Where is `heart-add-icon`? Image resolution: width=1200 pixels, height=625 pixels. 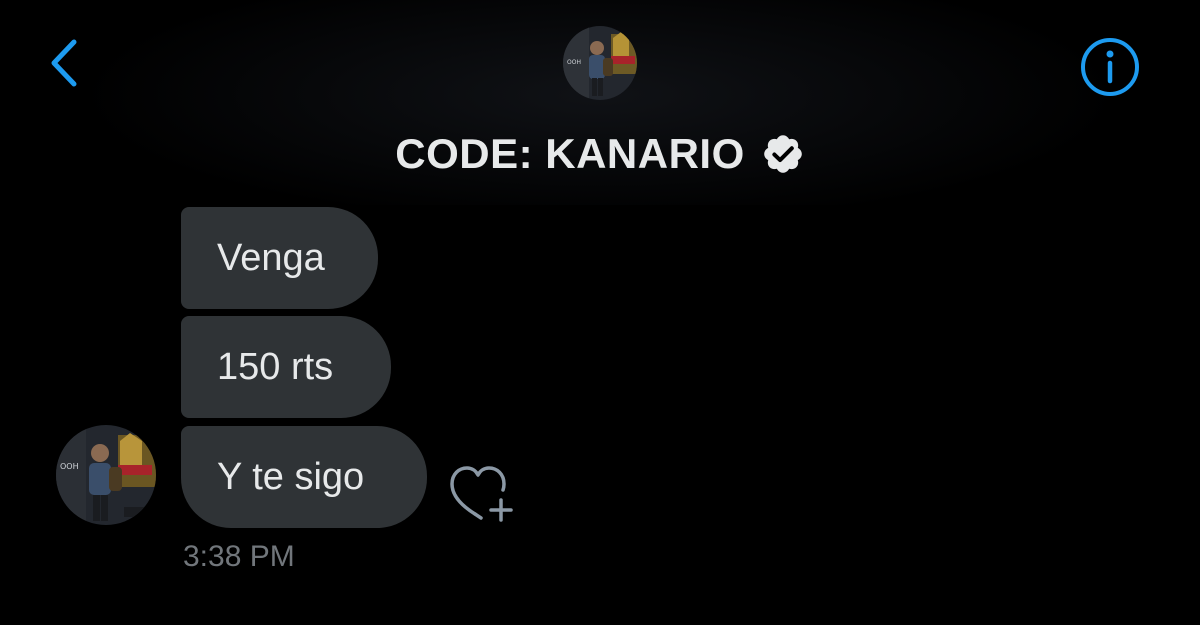
heart-add-icon is located at coordinates (481, 494).